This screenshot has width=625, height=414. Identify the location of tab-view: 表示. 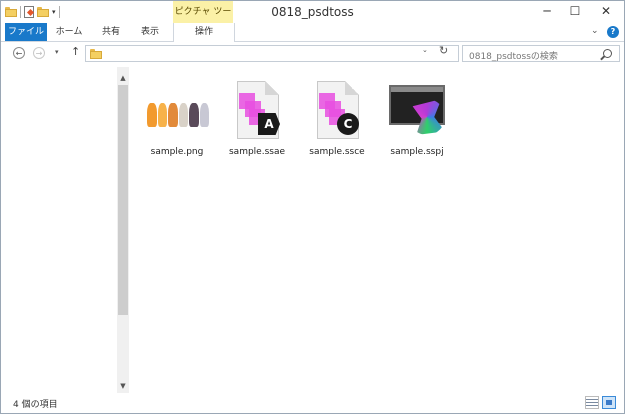
(150, 32).